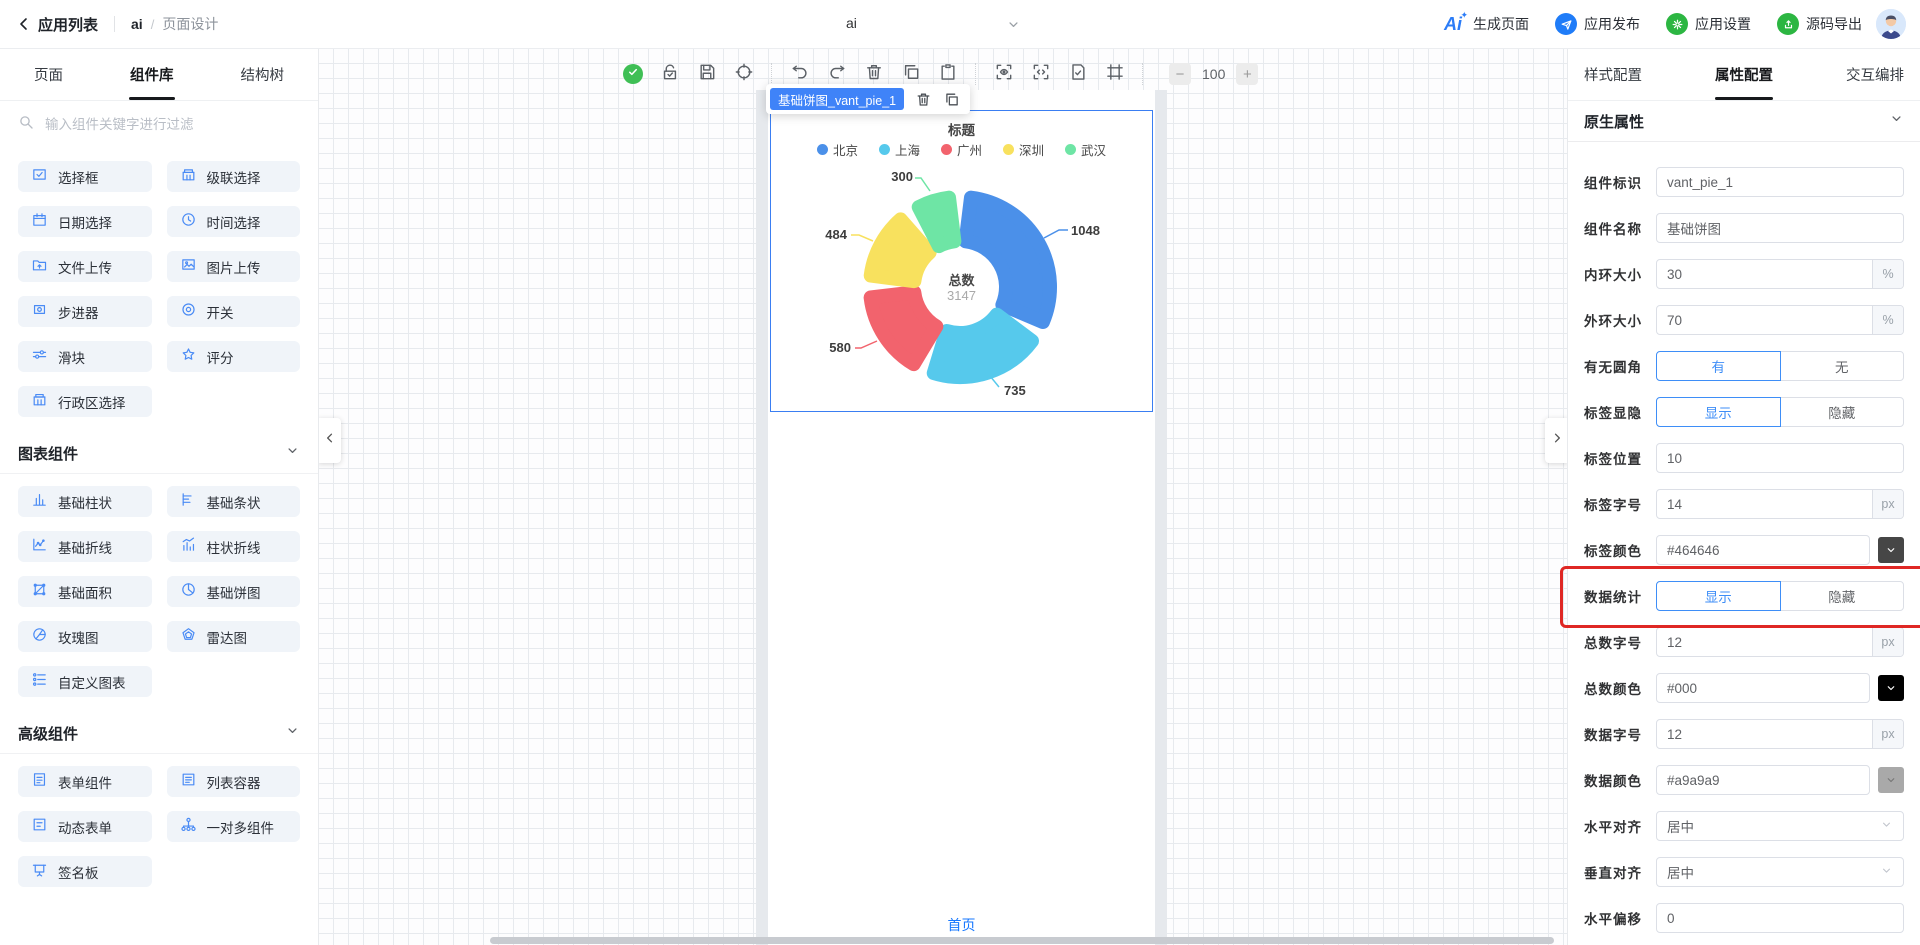  What do you see at coordinates (1780, 182) in the screenshot?
I see `component-id-input` at bounding box center [1780, 182].